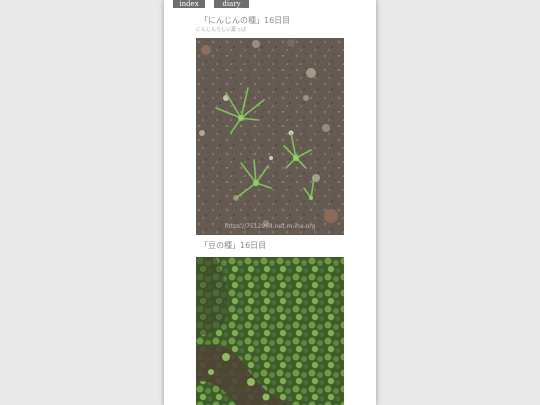 The image size is (540, 405). I want to click on index-button: index, so click(189, 4).